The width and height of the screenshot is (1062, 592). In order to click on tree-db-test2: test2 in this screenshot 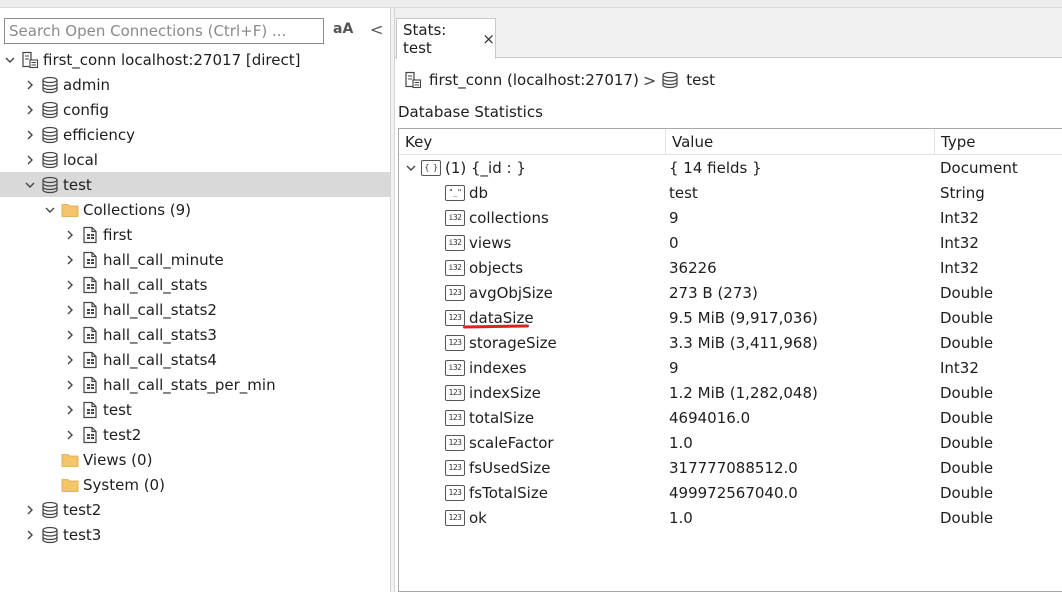, I will do `click(195, 509)`.